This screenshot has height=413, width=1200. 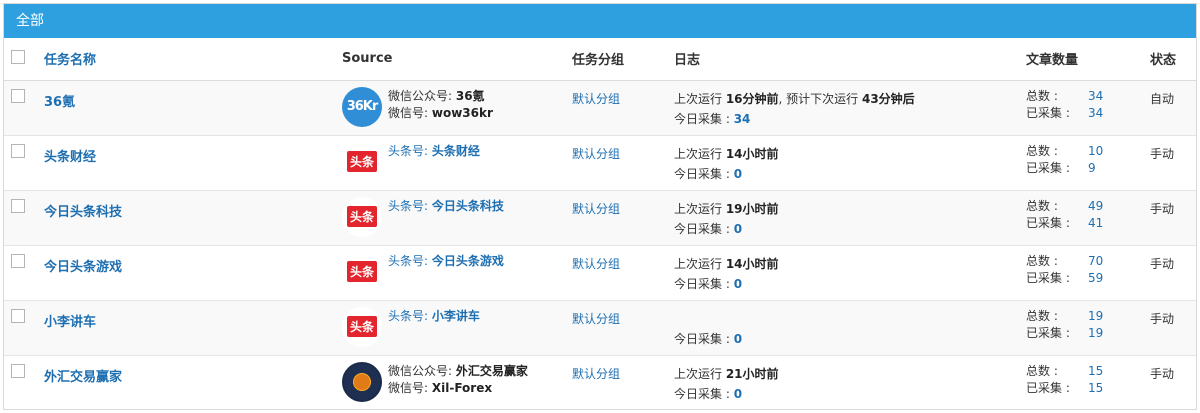 What do you see at coordinates (1163, 61) in the screenshot?
I see `column-header-status: 状态` at bounding box center [1163, 61].